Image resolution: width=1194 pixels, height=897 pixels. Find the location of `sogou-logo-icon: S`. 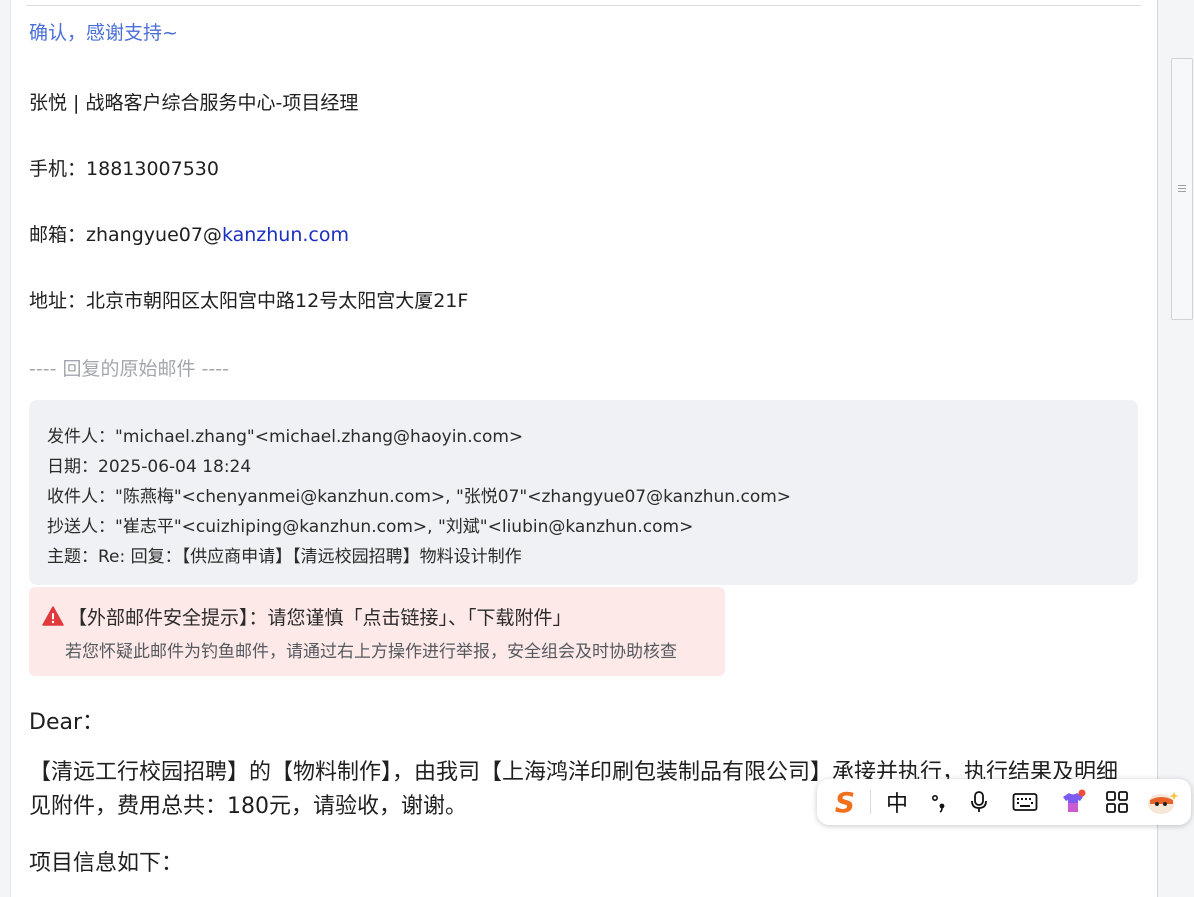

sogou-logo-icon: S is located at coordinates (845, 802).